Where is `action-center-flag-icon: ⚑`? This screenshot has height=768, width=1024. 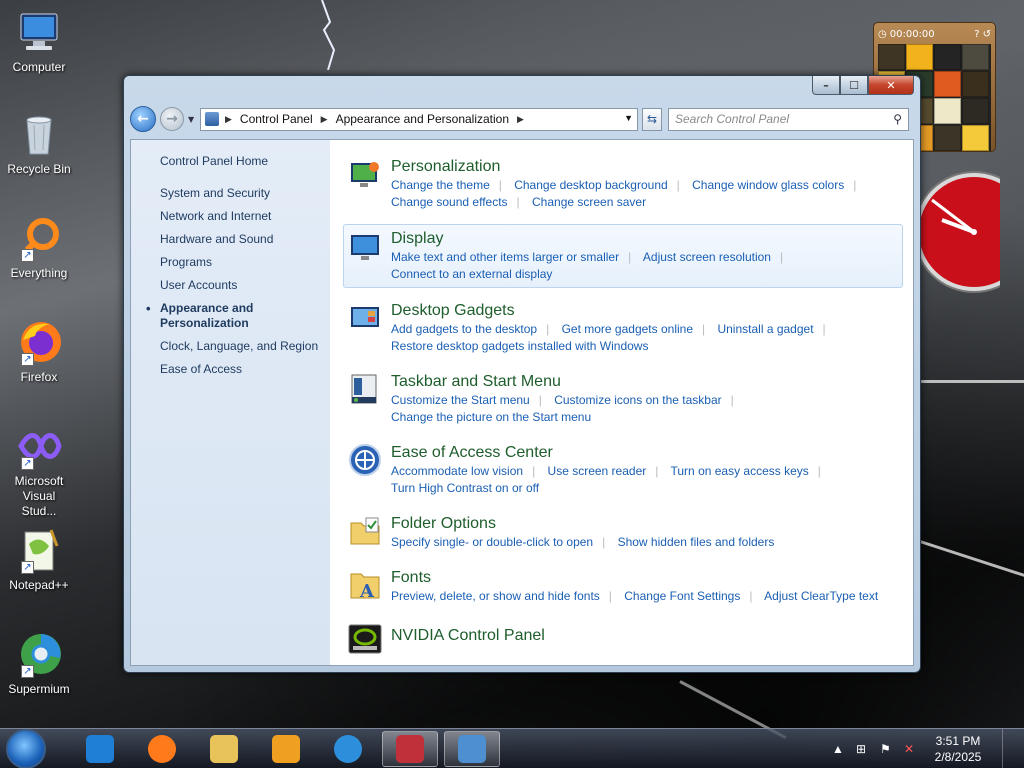
action-center-flag-icon: ⚑ is located at coordinates (887, 749).